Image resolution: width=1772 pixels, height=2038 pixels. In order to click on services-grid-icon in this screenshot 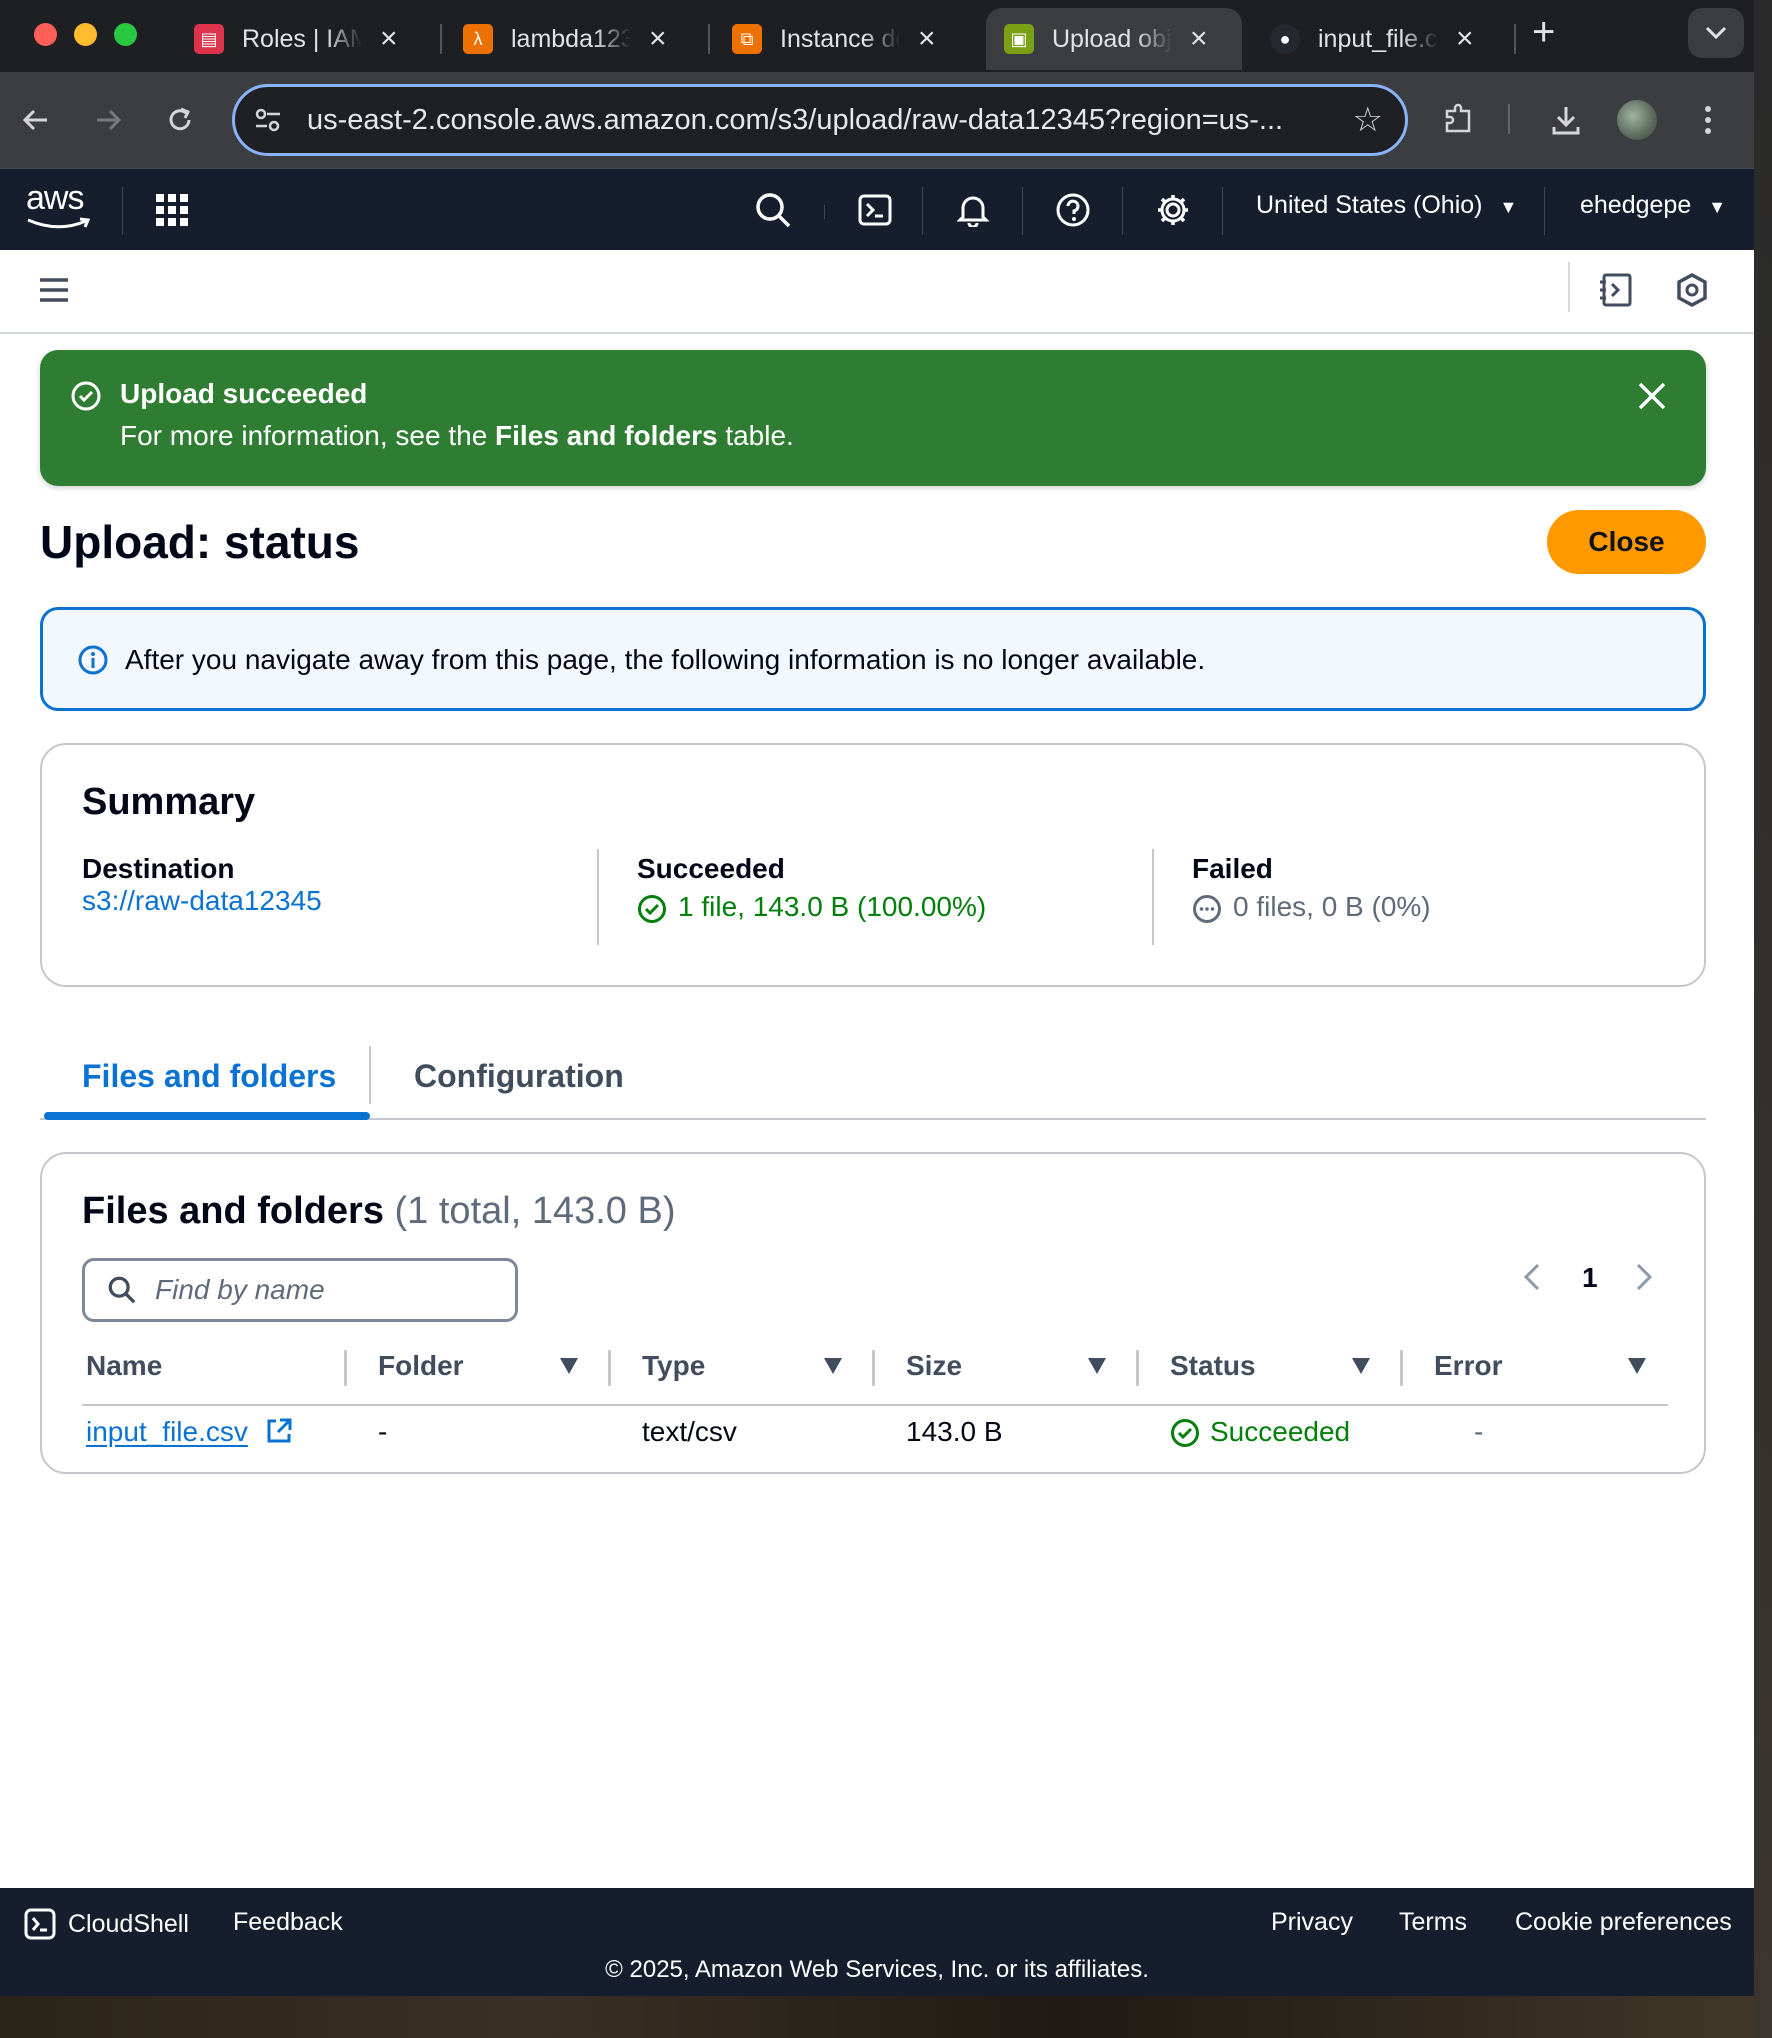, I will do `click(172, 210)`.